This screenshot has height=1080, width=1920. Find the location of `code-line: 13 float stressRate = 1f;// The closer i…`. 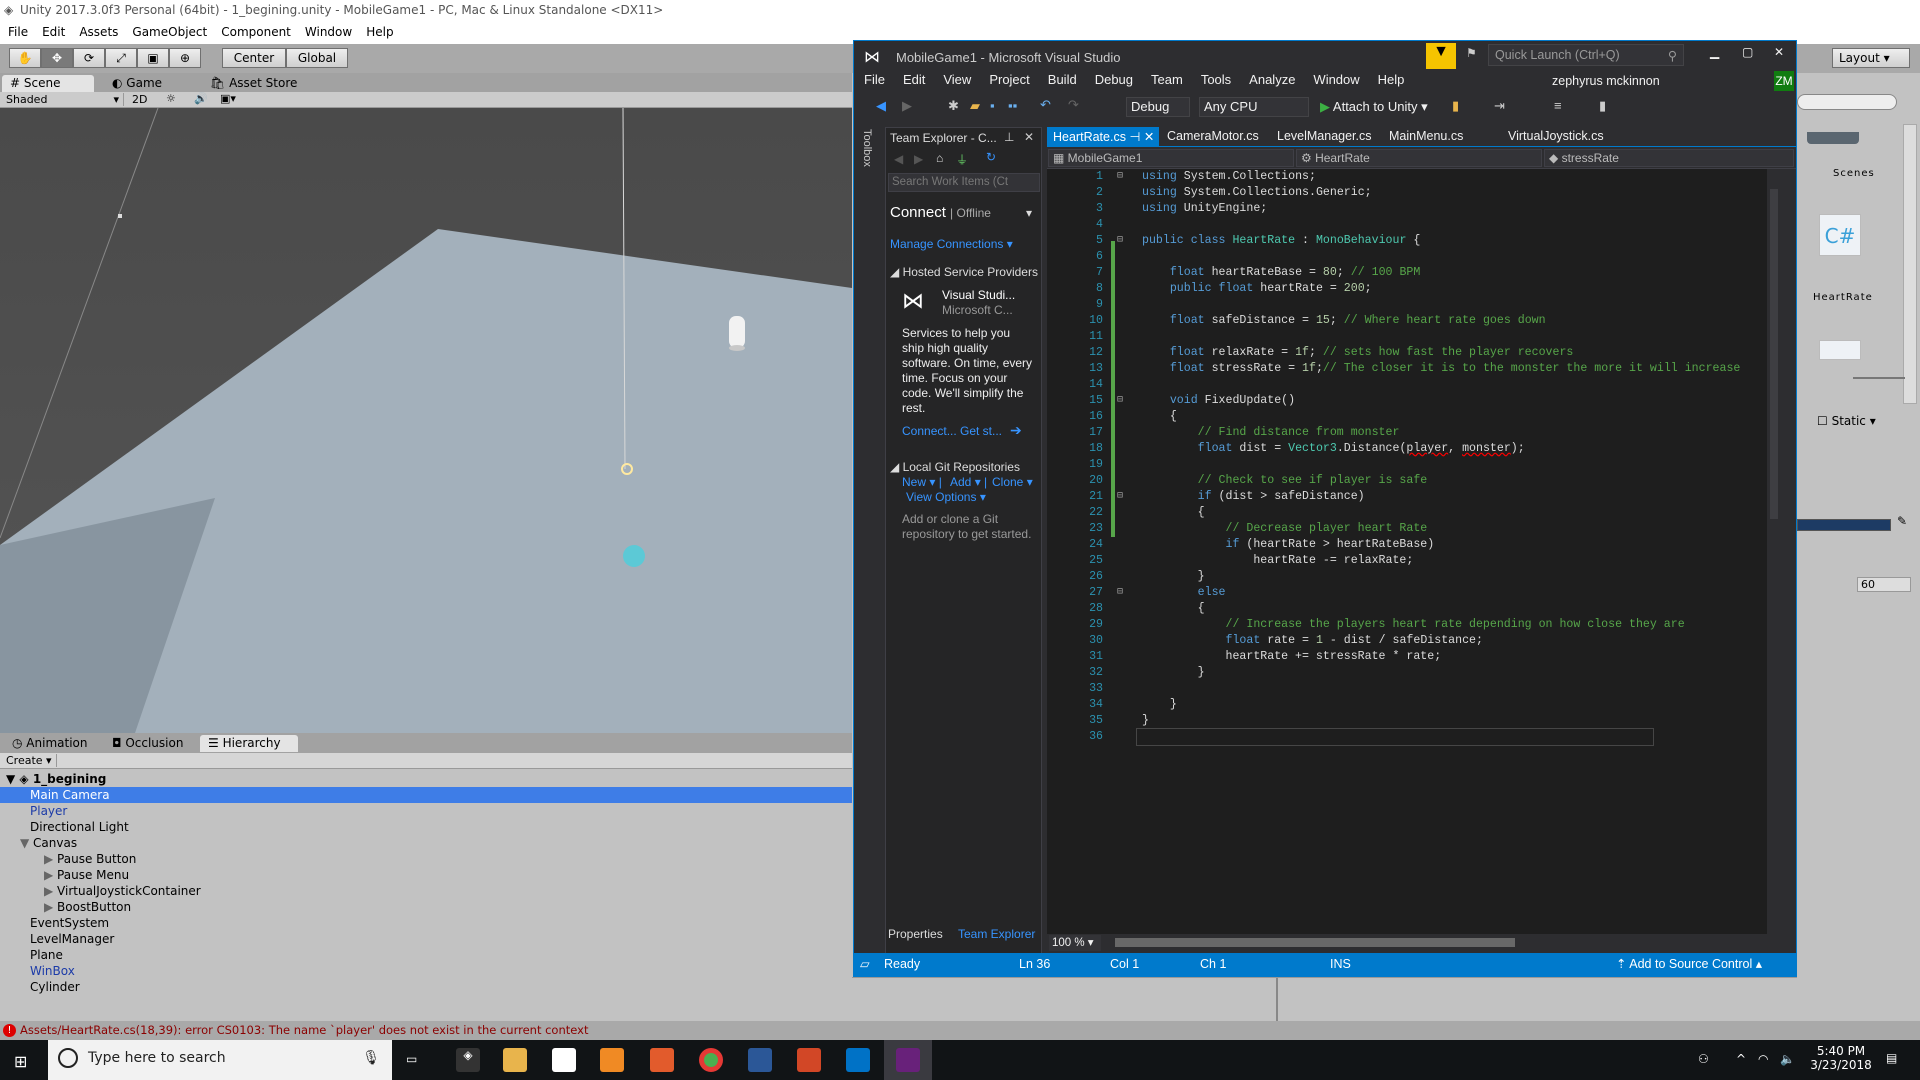

code-line: 13 float stressRate = 1f;// The closer i… is located at coordinates (1414, 369).